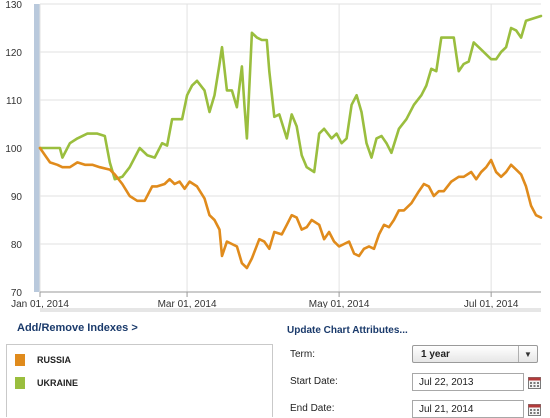  What do you see at coordinates (290, 310) in the screenshot?
I see `timeline-scrollbar` at bounding box center [290, 310].